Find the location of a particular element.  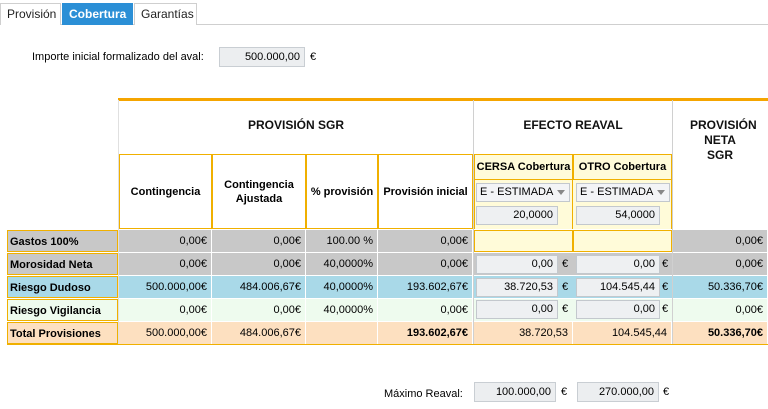

cersa-tipo-value: E - ESTIMADA is located at coordinates (517, 192).